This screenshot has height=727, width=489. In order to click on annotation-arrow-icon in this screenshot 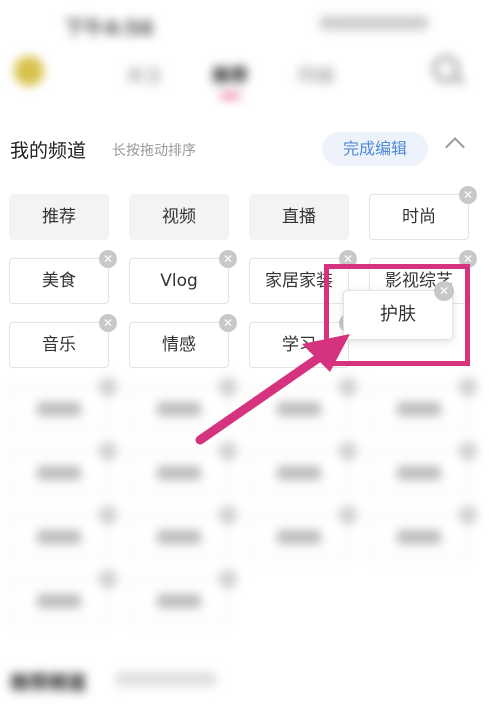, I will do `click(272, 389)`.